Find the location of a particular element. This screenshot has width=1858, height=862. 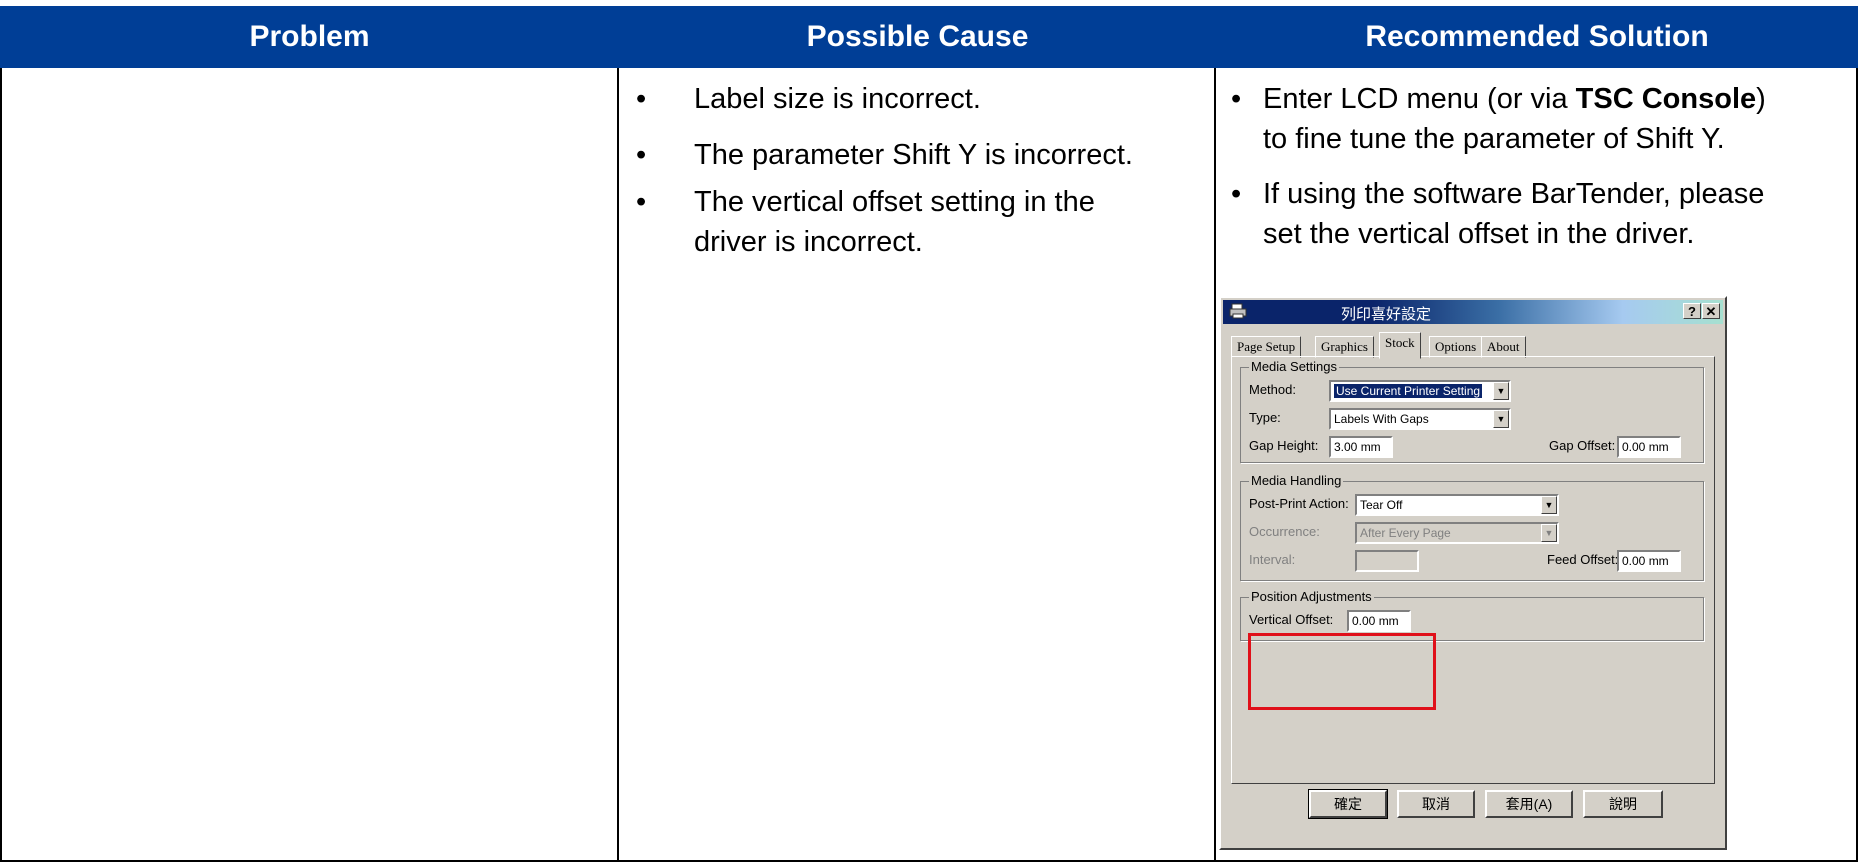

solution-text: set the vertical offset in the driver. is located at coordinates (1479, 234).